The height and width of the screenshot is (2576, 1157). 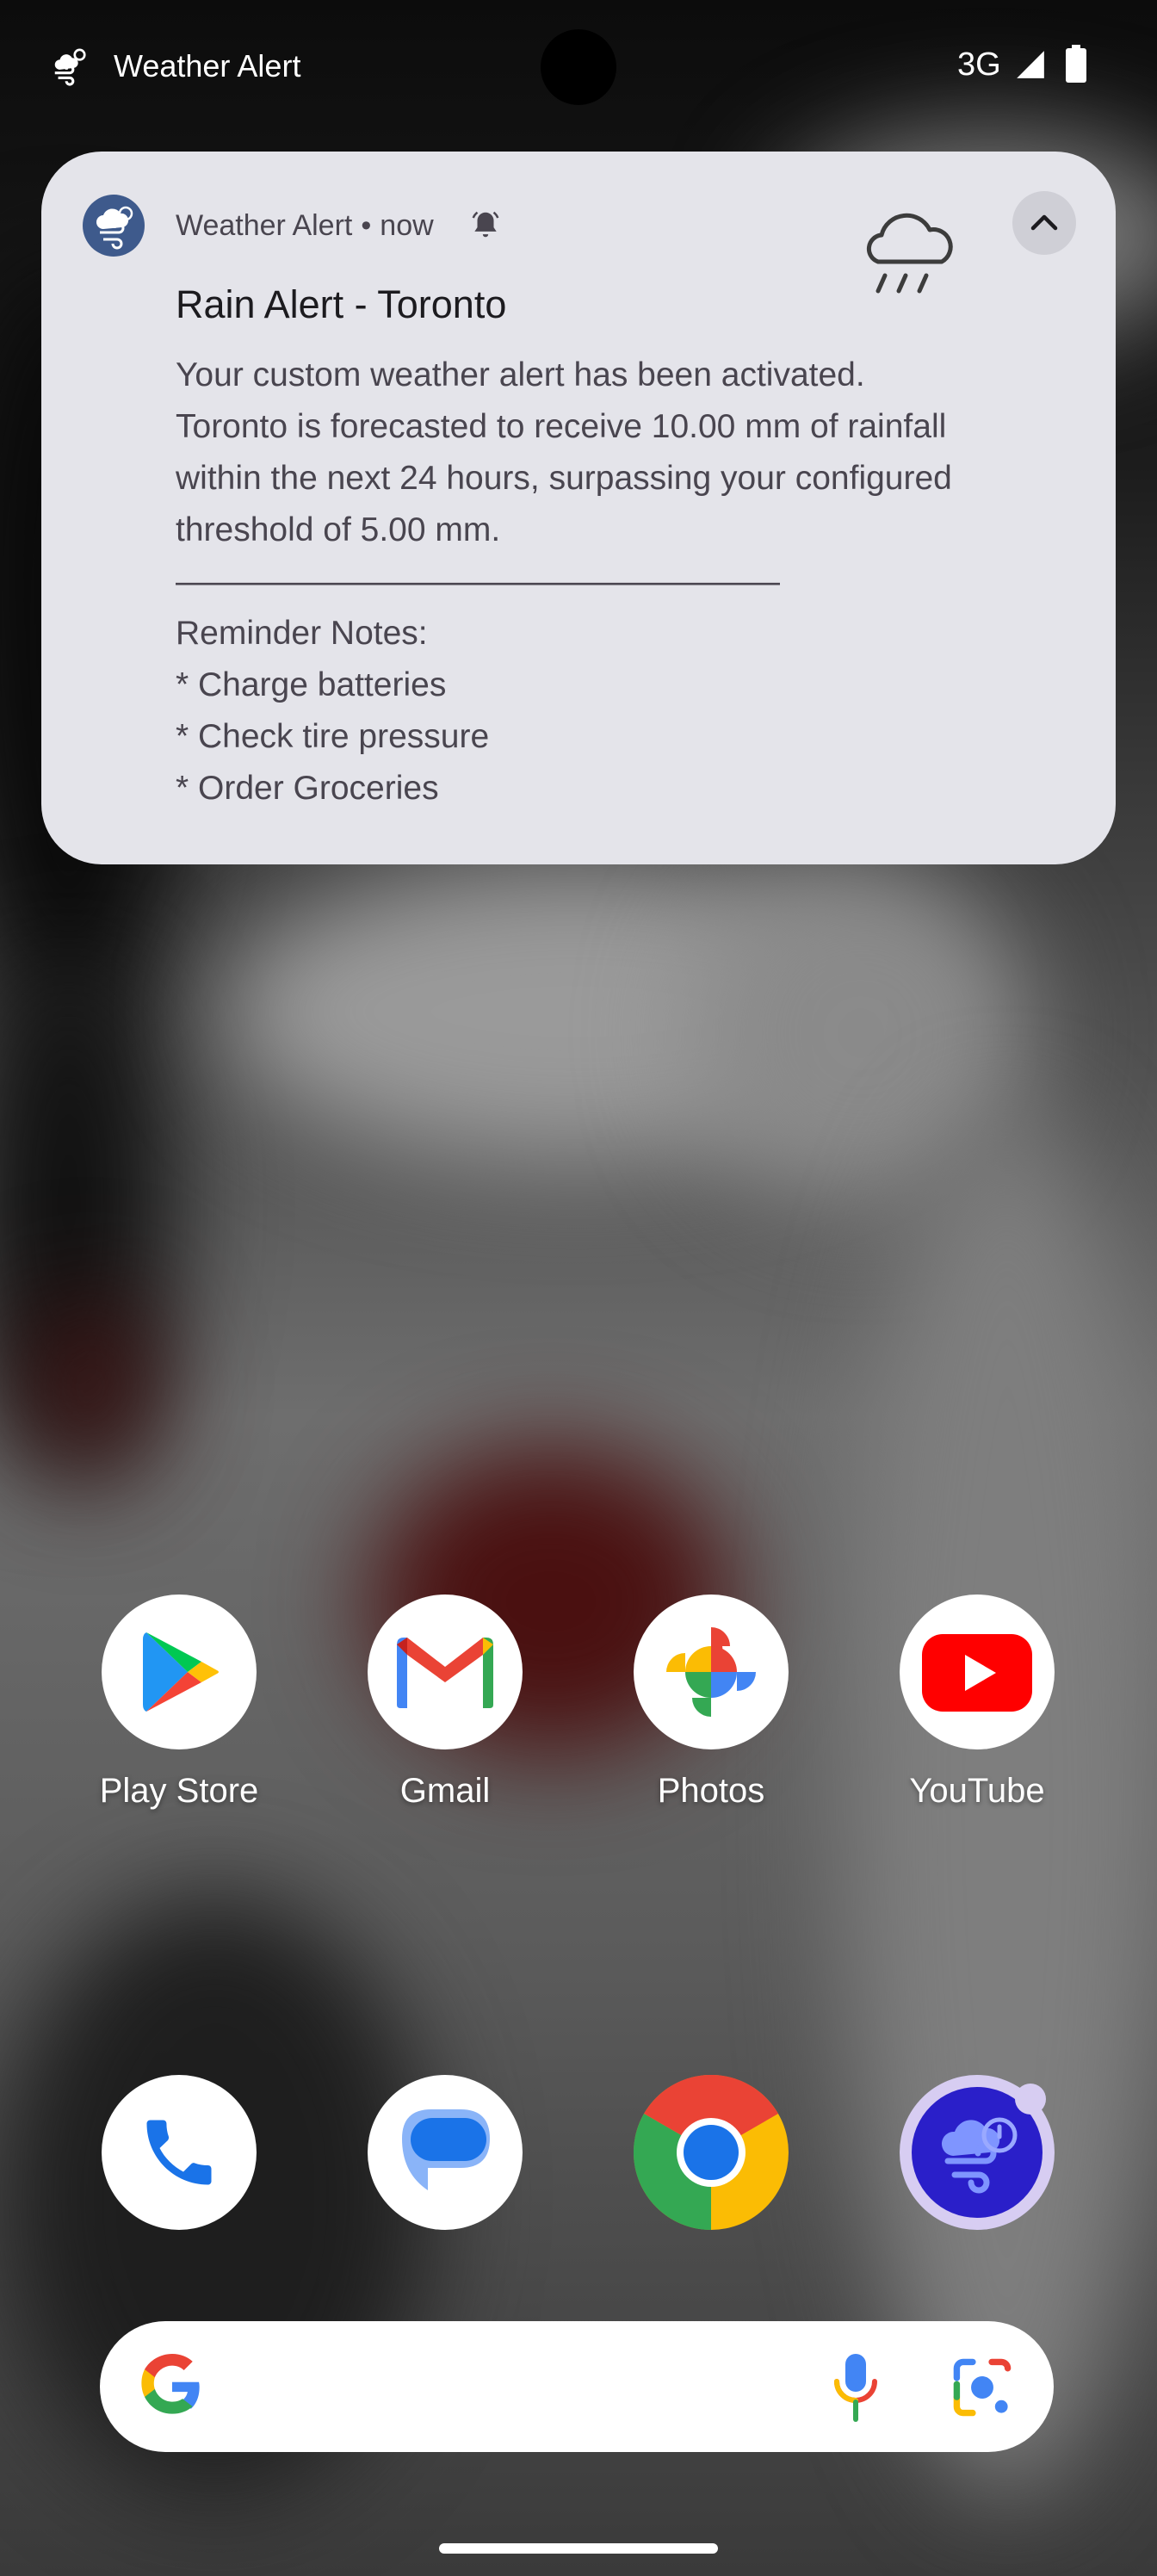 I want to click on google-search-bar, so click(x=577, y=2386).